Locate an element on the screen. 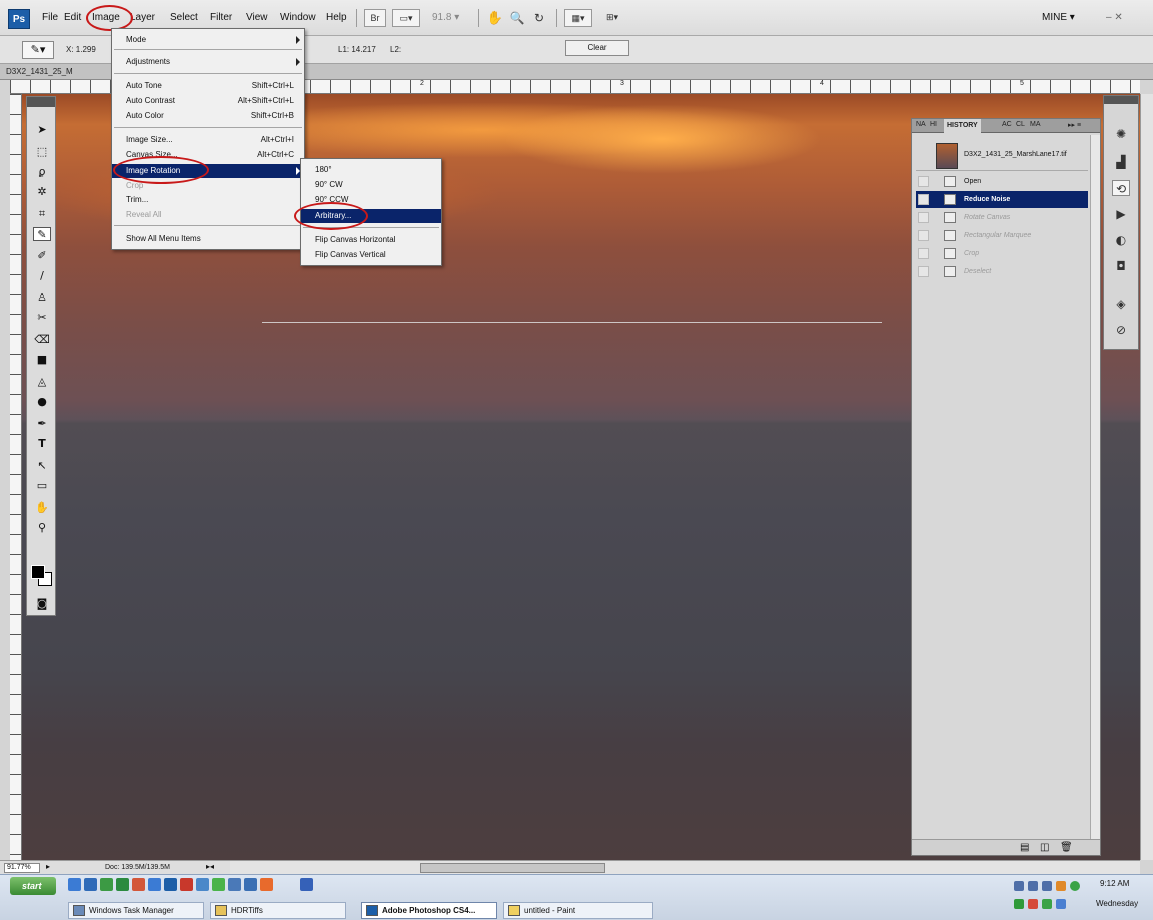 The height and width of the screenshot is (920, 1153). ruler-tool-icon: ✎▾ is located at coordinates (38, 50).